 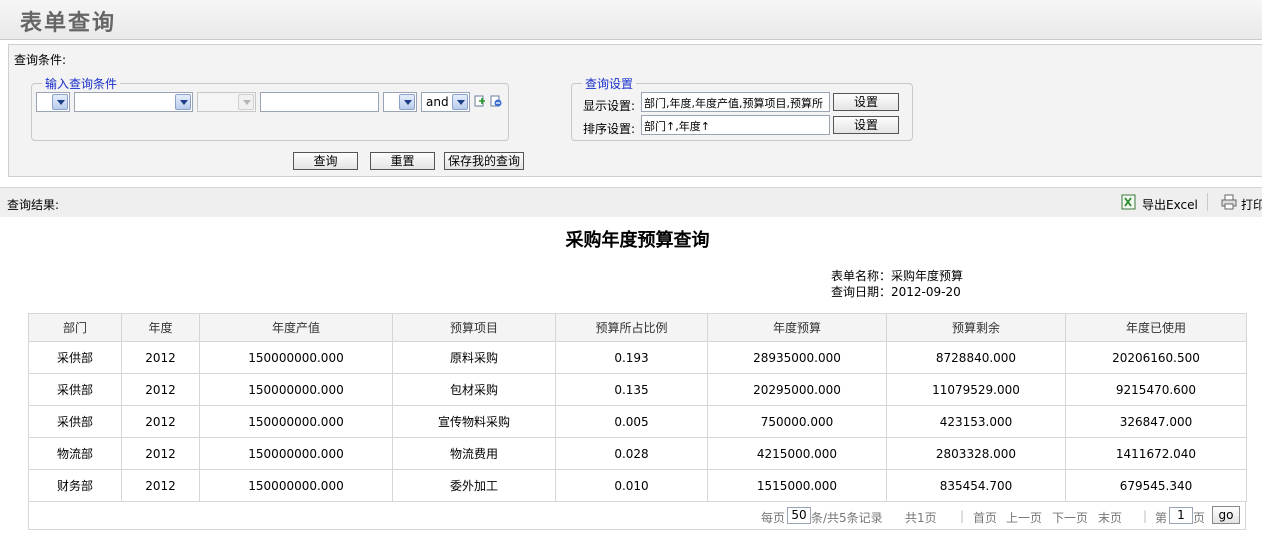 I want to click on table-cell: 财务部, so click(x=75, y=485).